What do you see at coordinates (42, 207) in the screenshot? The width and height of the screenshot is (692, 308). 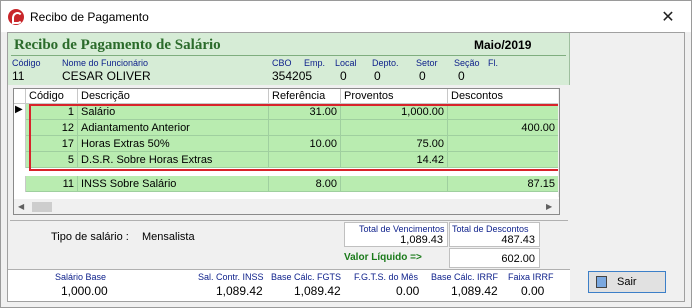 I see `horizontal-scroll-thumb` at bounding box center [42, 207].